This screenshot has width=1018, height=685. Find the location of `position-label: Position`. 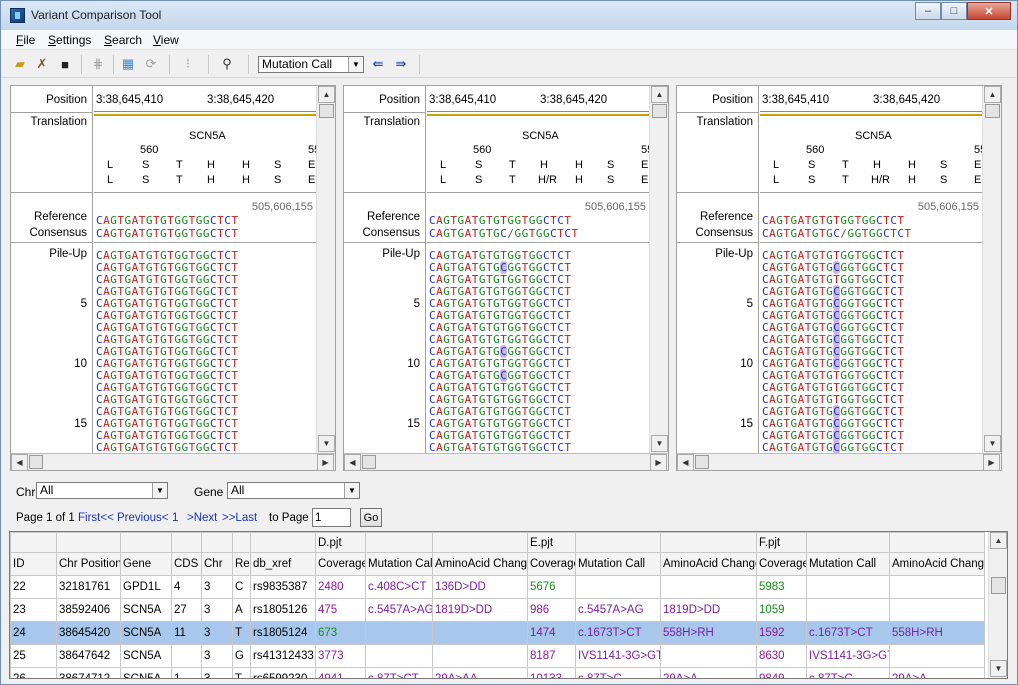

position-label: Position is located at coordinates (66, 100).